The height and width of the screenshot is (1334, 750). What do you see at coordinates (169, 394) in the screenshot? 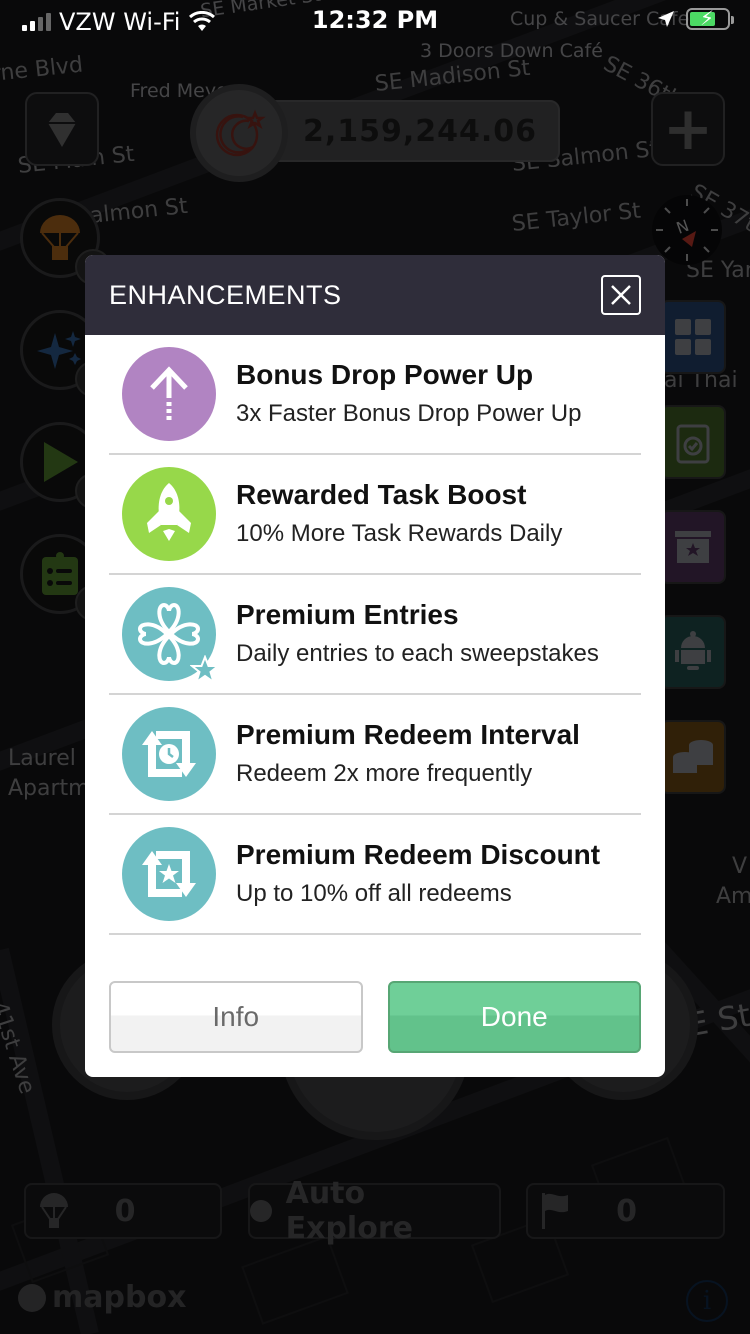
I see `arrow-up-icon` at bounding box center [169, 394].